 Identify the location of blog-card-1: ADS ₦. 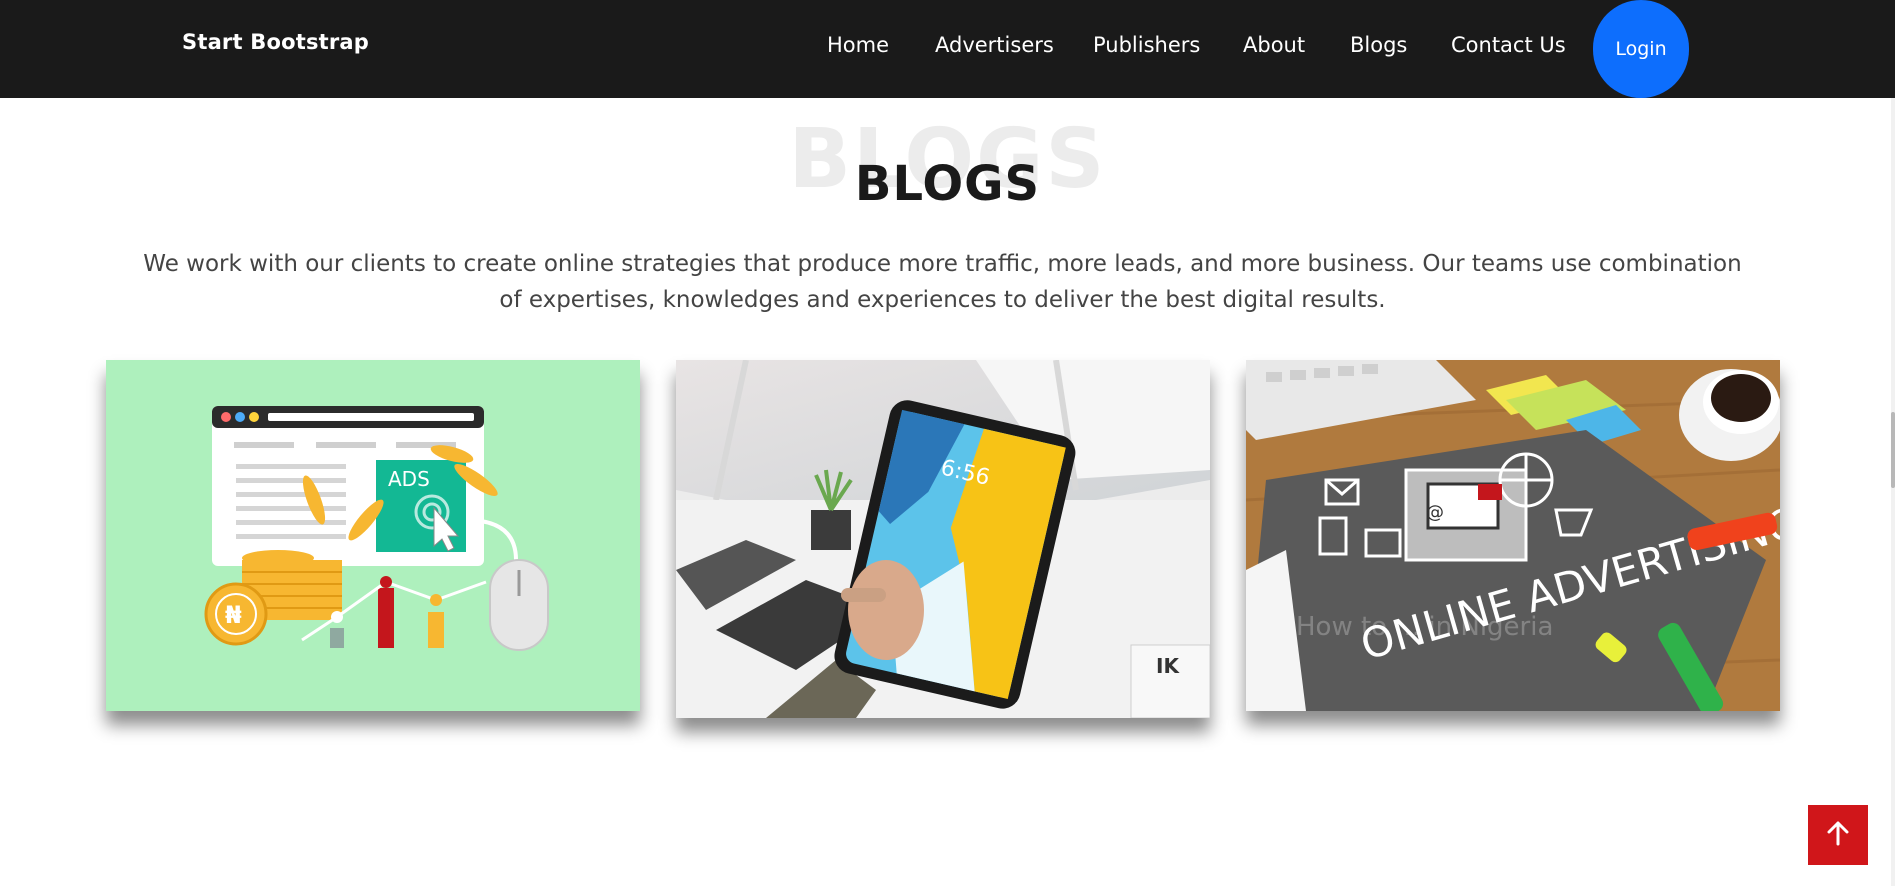
(373, 535).